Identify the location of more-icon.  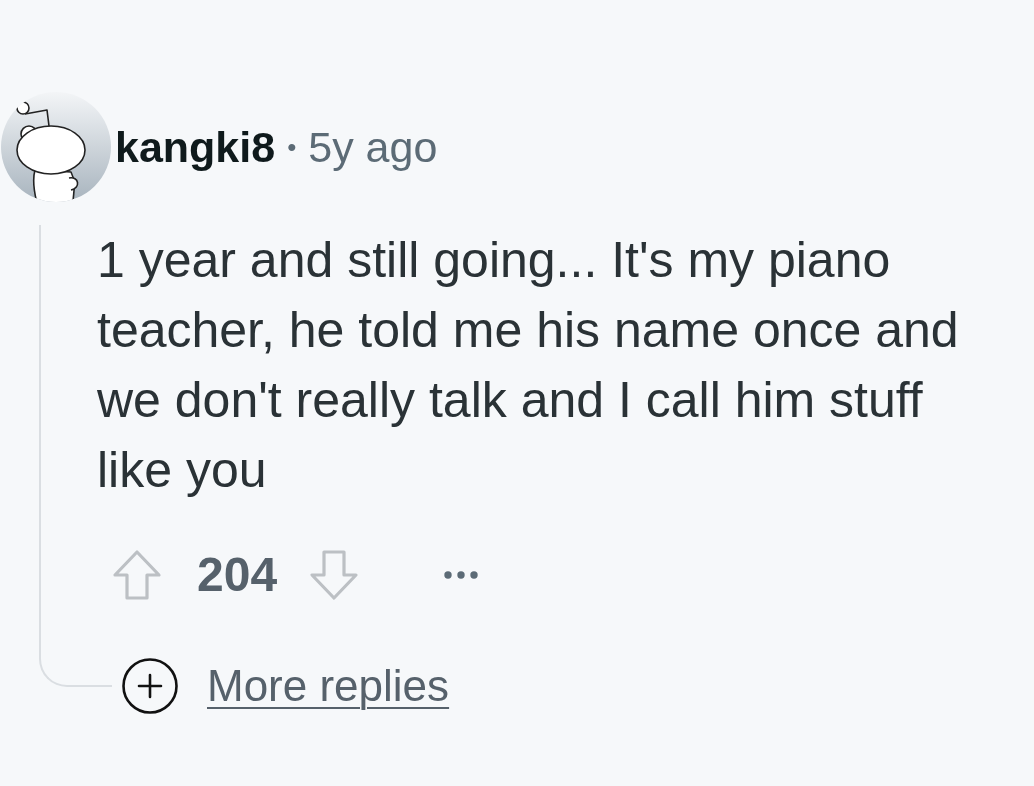
(461, 575).